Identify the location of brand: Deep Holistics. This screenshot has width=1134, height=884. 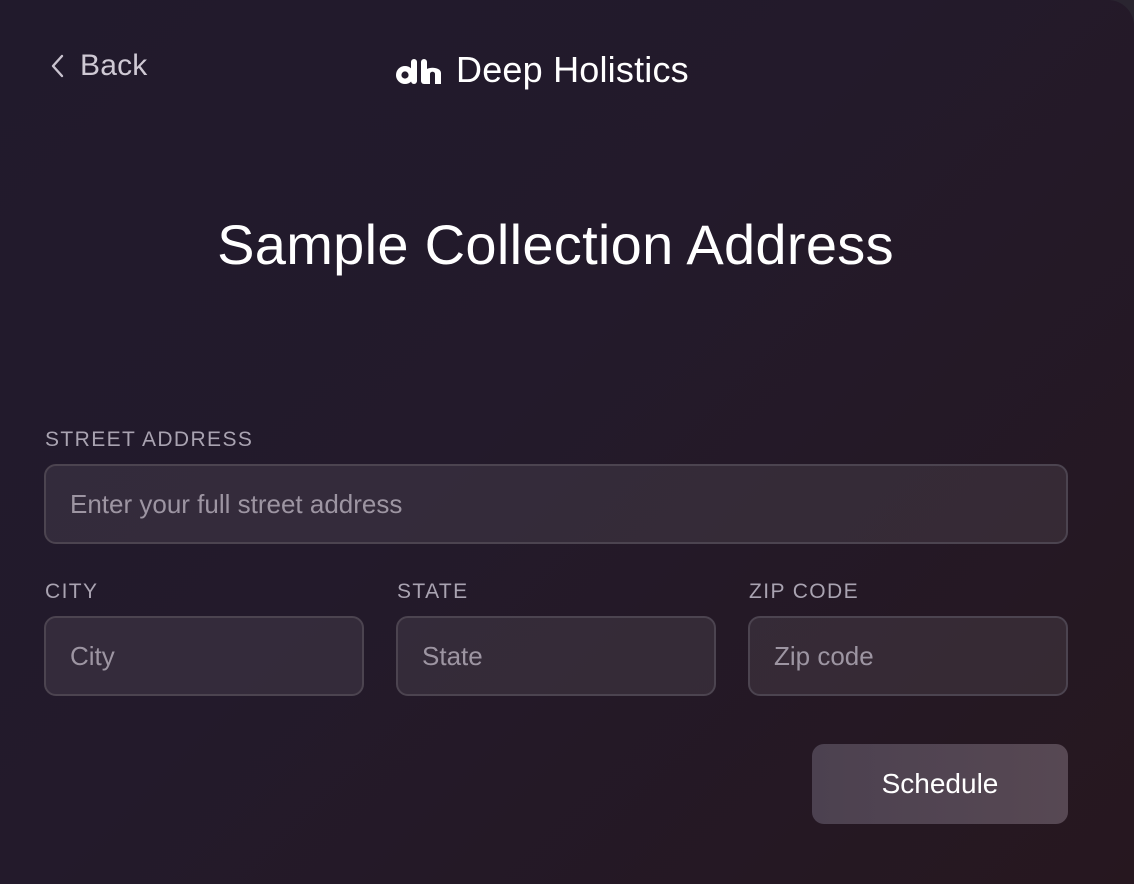
(541, 70).